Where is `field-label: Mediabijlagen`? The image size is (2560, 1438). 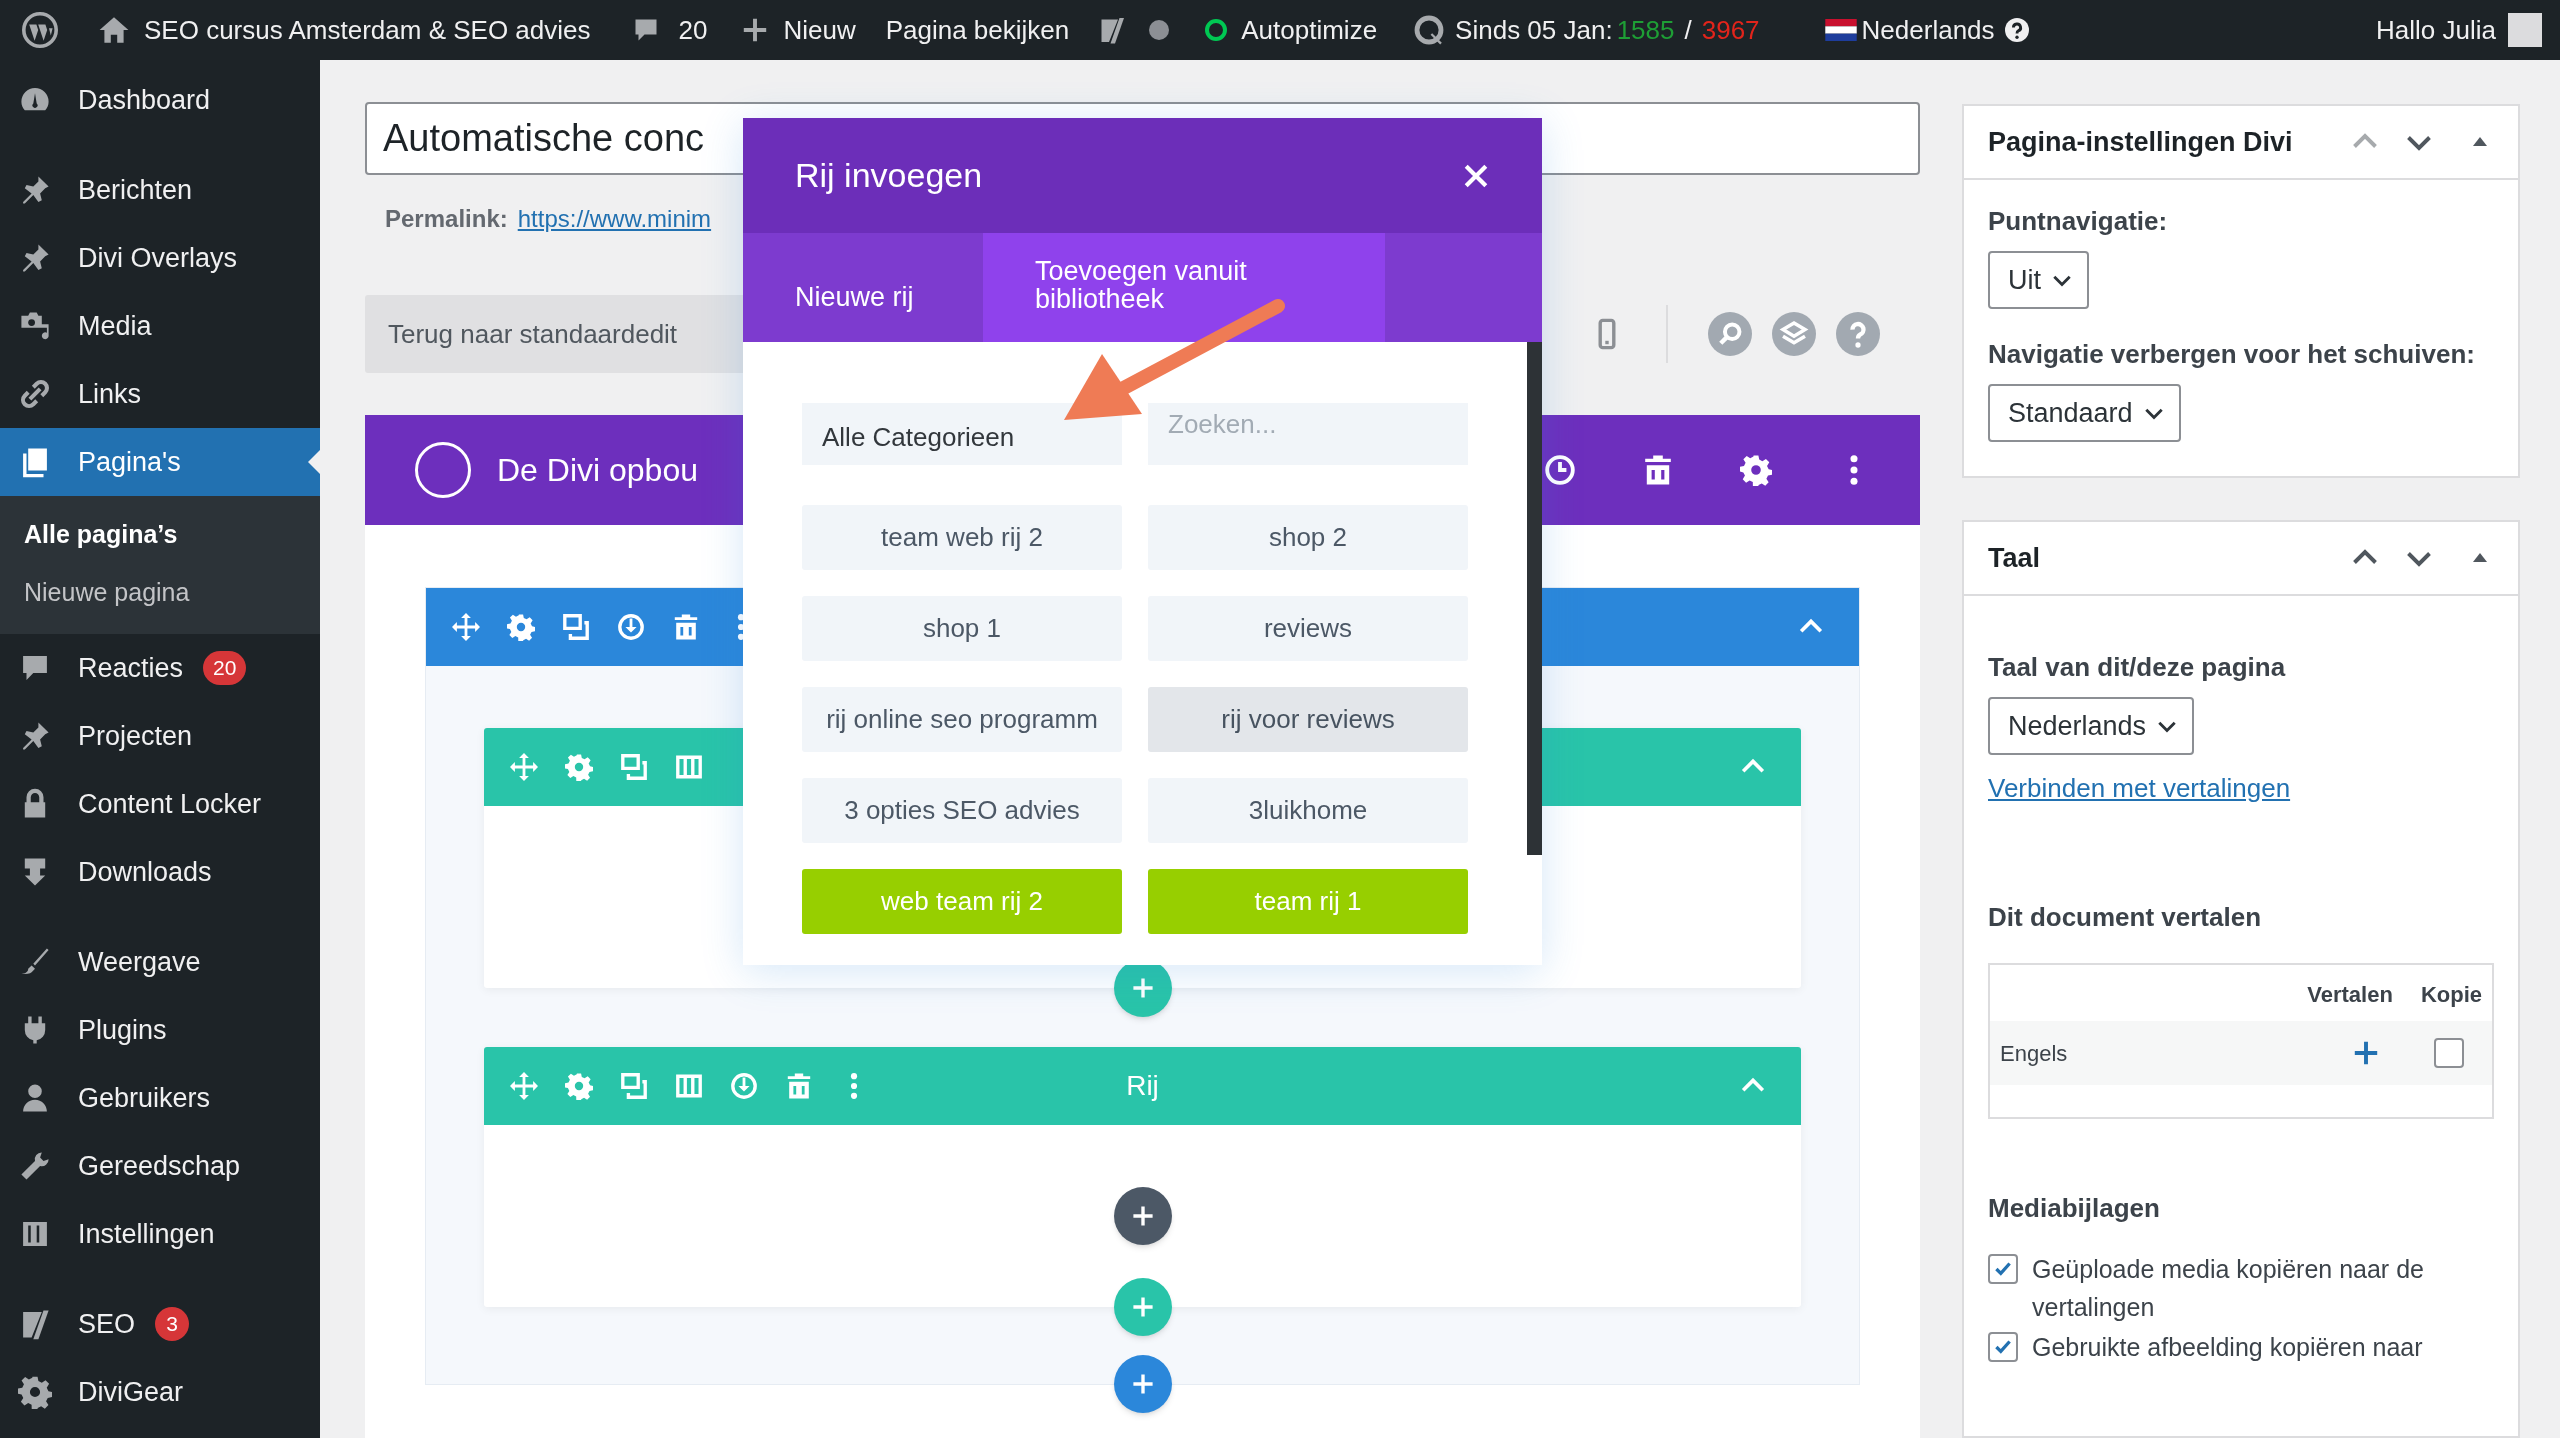
field-label: Mediabijlagen is located at coordinates (2074, 1208).